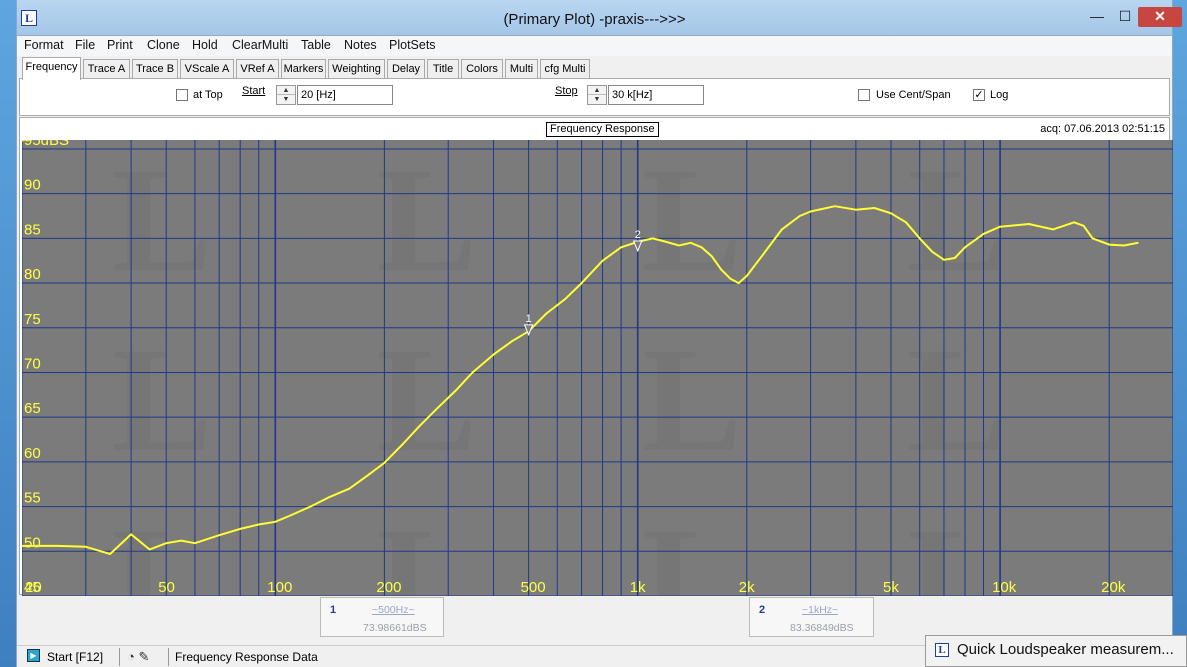 Image resolution: width=1187 pixels, height=667 pixels. What do you see at coordinates (303, 69) in the screenshot?
I see `tab-markers: Markers` at bounding box center [303, 69].